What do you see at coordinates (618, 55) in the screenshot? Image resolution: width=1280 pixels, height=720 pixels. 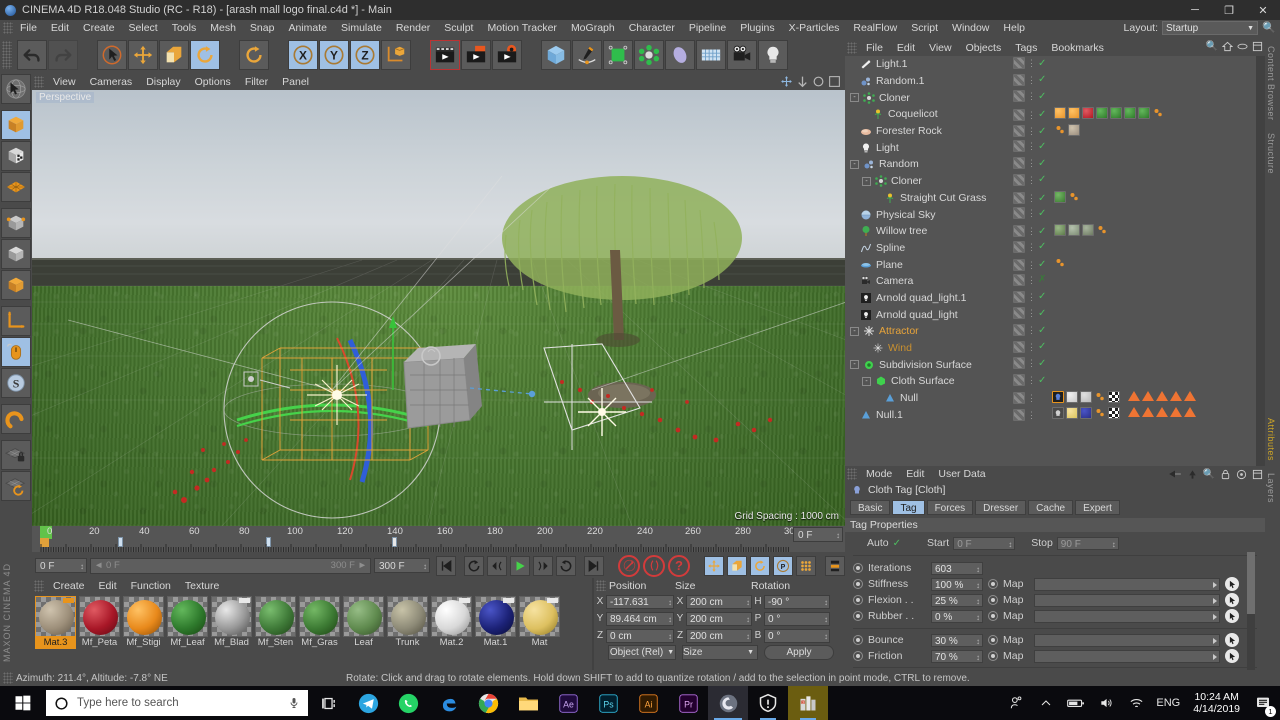 I see `nurbs-button` at bounding box center [618, 55].